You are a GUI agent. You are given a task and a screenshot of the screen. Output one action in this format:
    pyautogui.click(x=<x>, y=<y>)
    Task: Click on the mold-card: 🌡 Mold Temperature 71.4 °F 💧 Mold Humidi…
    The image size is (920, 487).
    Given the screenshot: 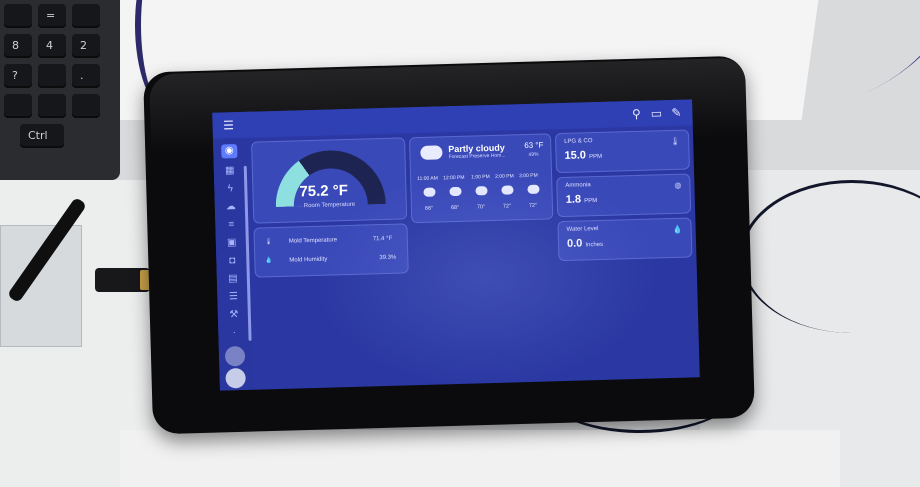 What is the action you would take?
    pyautogui.click(x=331, y=250)
    